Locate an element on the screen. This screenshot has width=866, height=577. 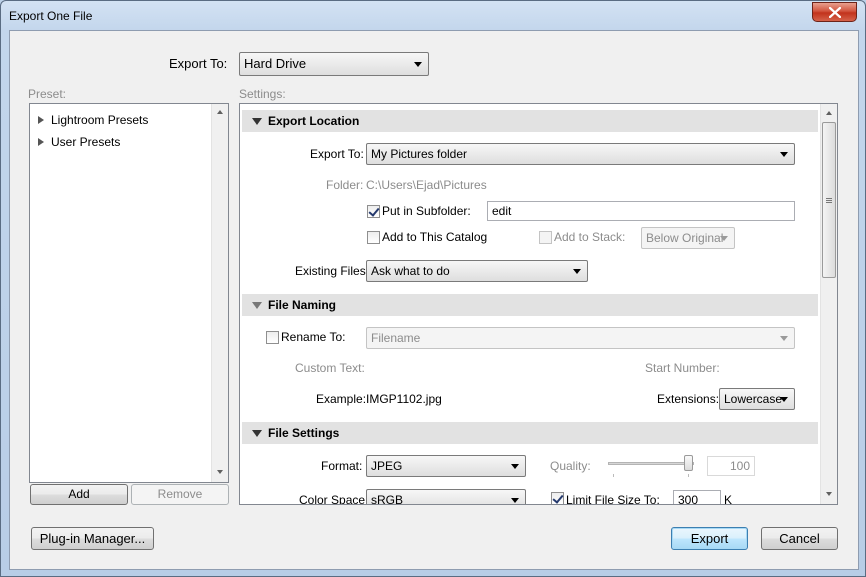
format-label: Format: is located at coordinates (342, 466).